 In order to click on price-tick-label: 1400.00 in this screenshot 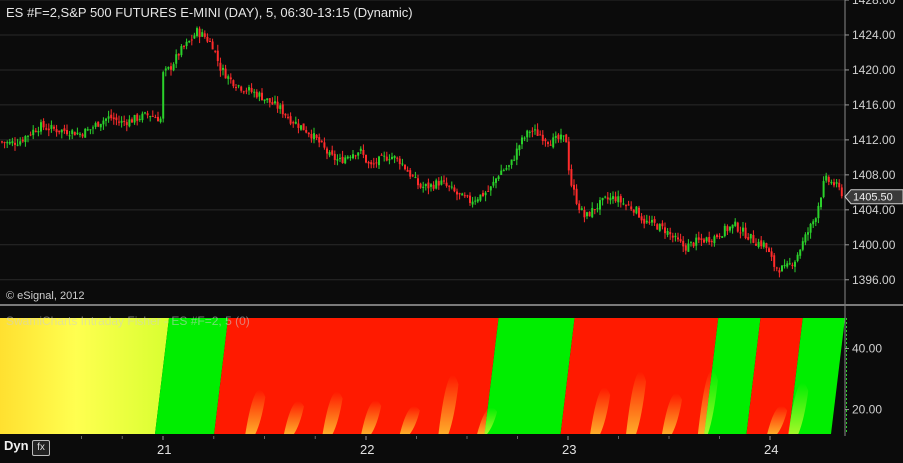, I will do `click(874, 245)`.